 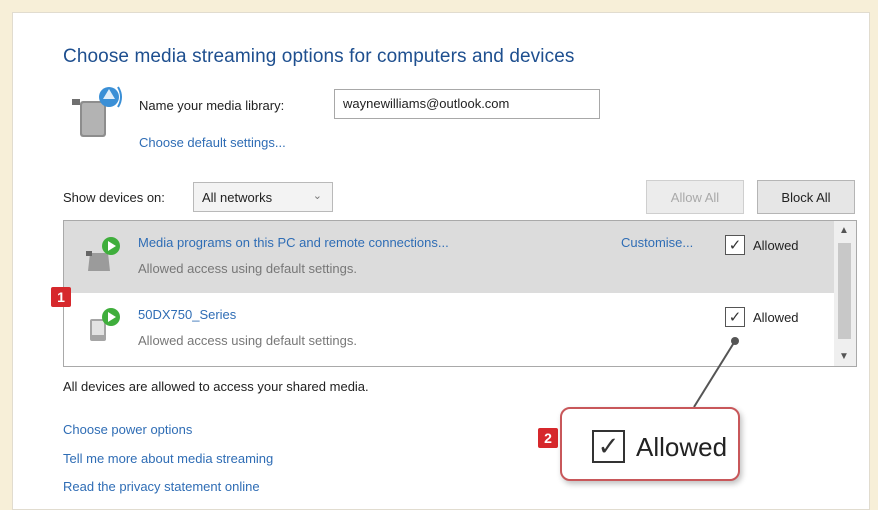 I want to click on chevron-down-icon: ⌄, so click(x=317, y=196).